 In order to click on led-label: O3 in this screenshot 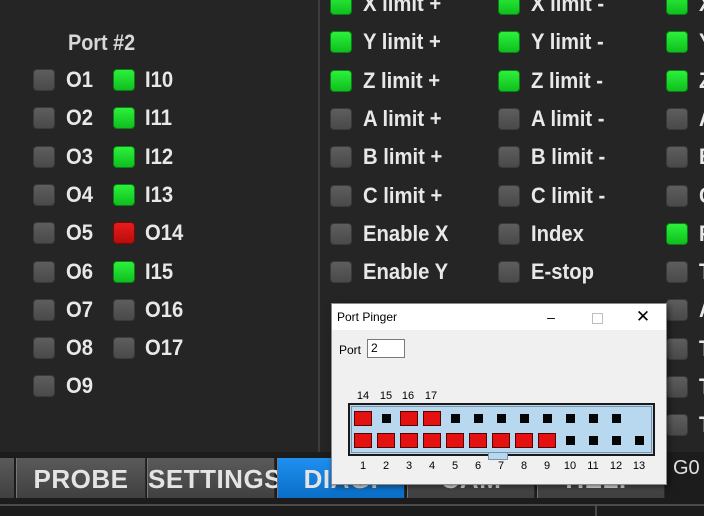, I will do `click(80, 156)`.